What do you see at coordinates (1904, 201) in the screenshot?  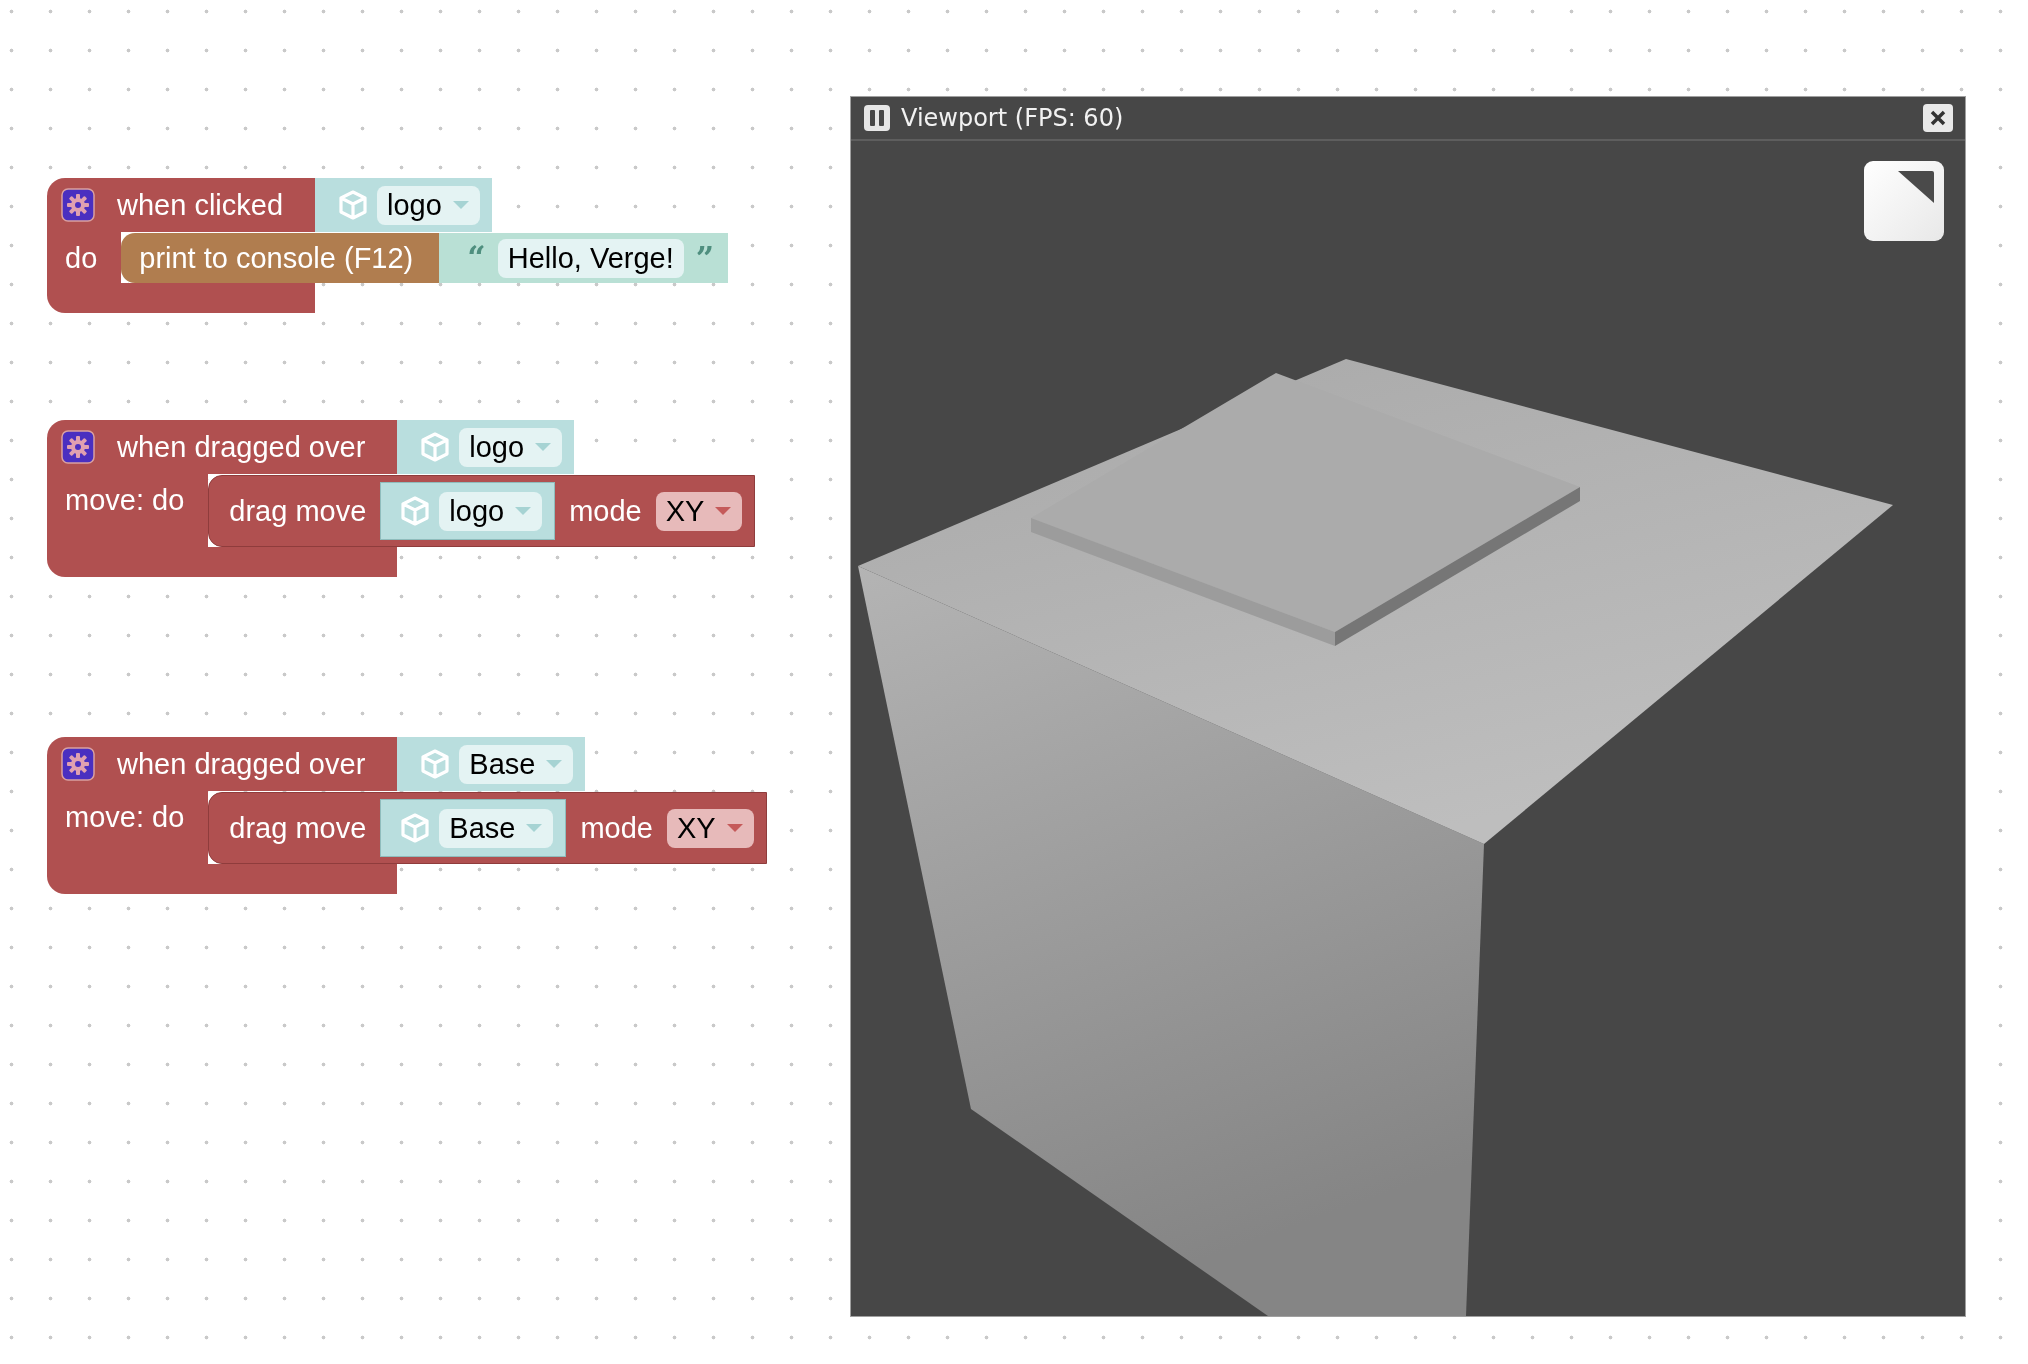 I see `view-toggle-button` at bounding box center [1904, 201].